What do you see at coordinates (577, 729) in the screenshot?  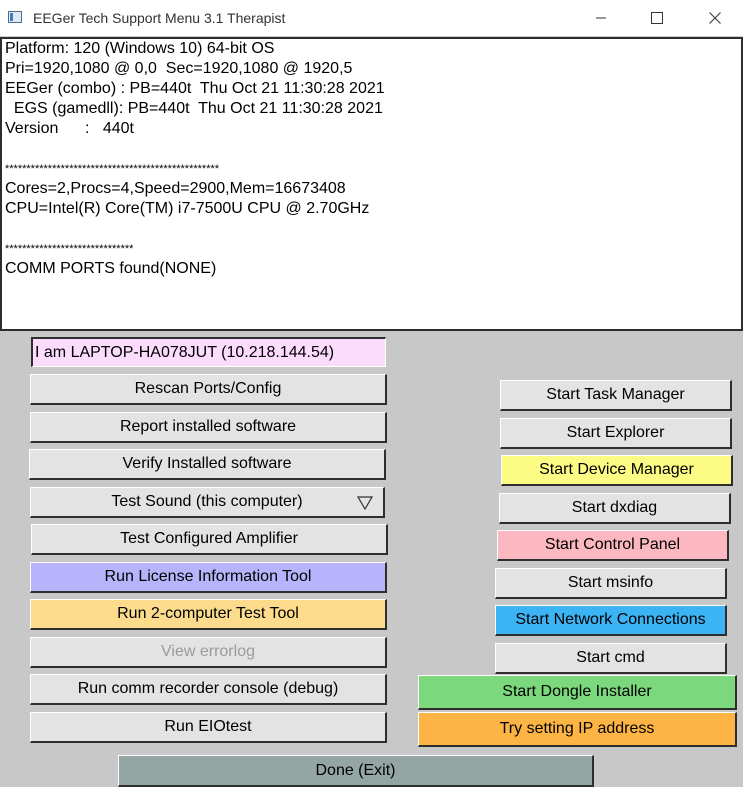 I see `try-ip-address-button: Try setting IP address` at bounding box center [577, 729].